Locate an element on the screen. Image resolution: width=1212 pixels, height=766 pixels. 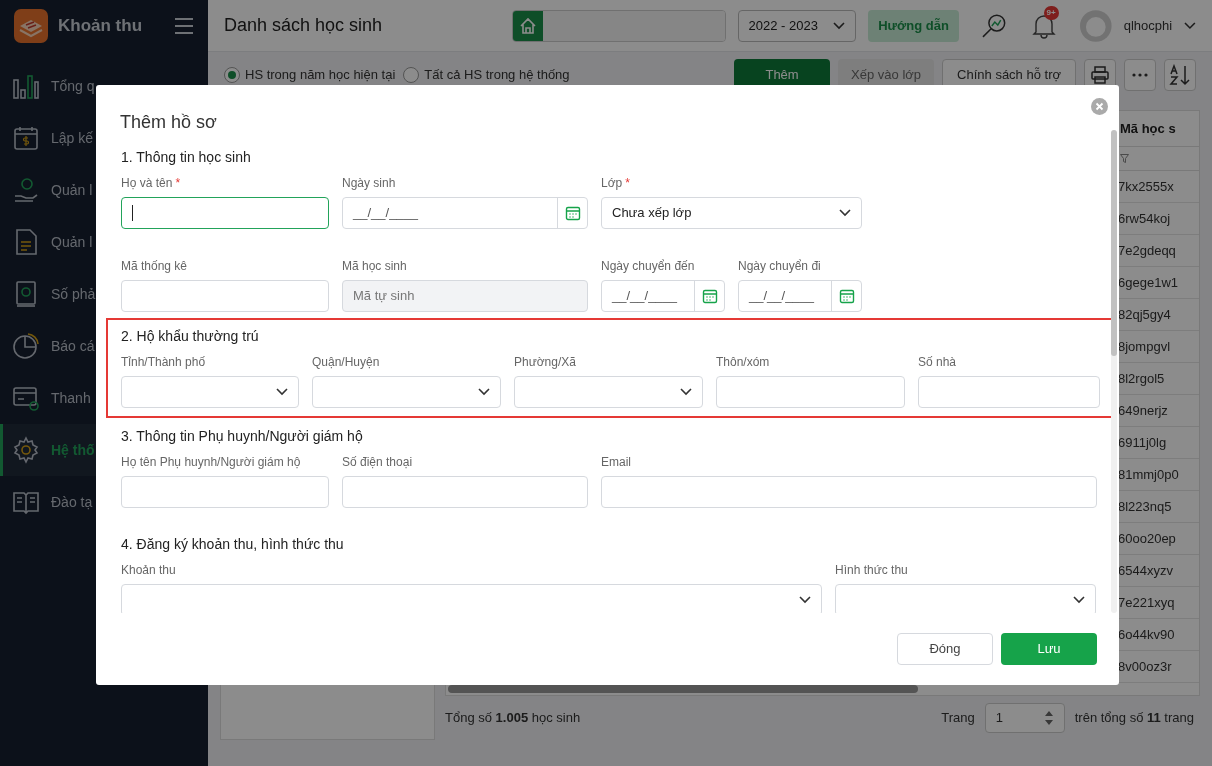
field-label: Hình thức thu is located at coordinates (871, 569).